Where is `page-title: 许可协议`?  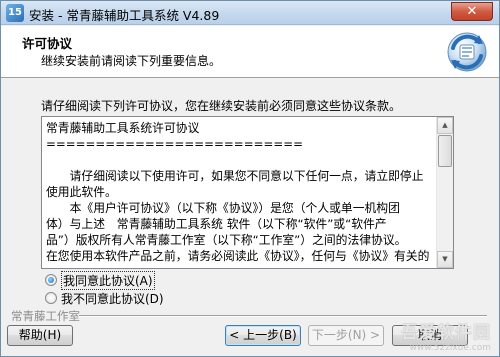 page-title: 许可协议 is located at coordinates (47, 43).